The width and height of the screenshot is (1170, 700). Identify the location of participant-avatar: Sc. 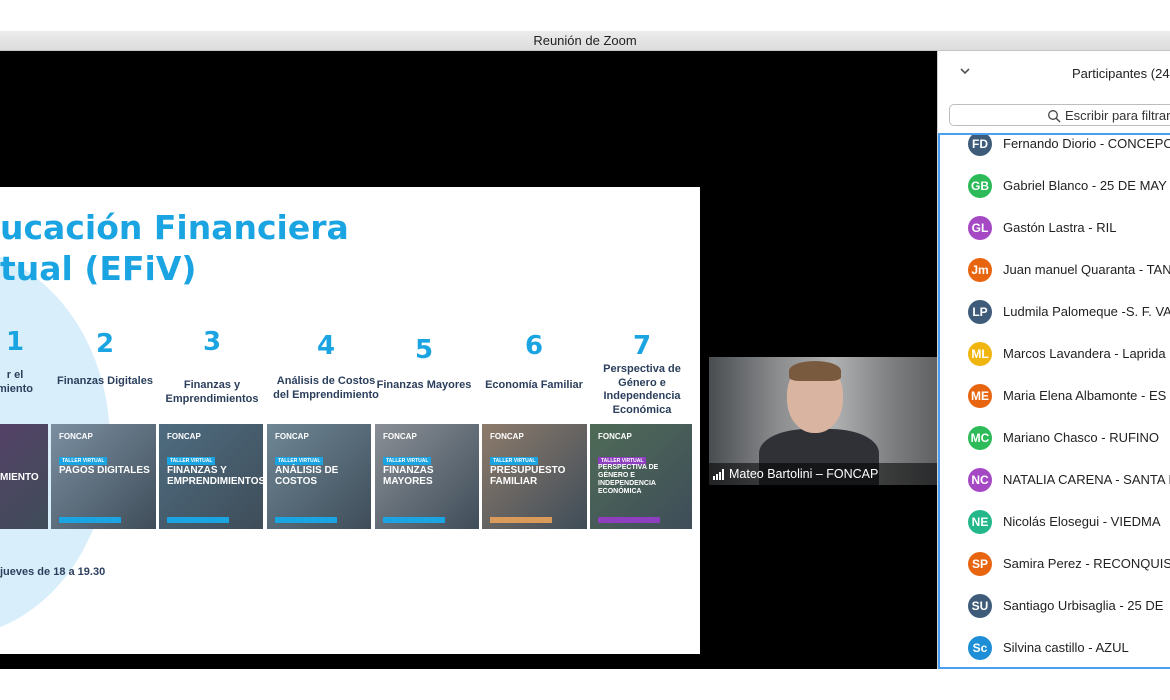
(980, 648).